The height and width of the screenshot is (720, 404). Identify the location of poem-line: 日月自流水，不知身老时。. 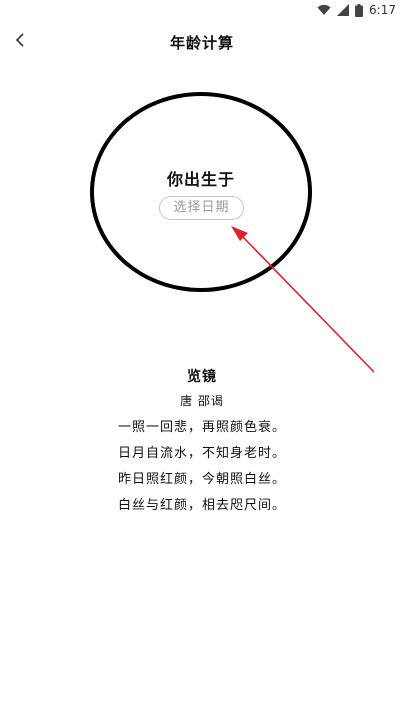
(201, 453).